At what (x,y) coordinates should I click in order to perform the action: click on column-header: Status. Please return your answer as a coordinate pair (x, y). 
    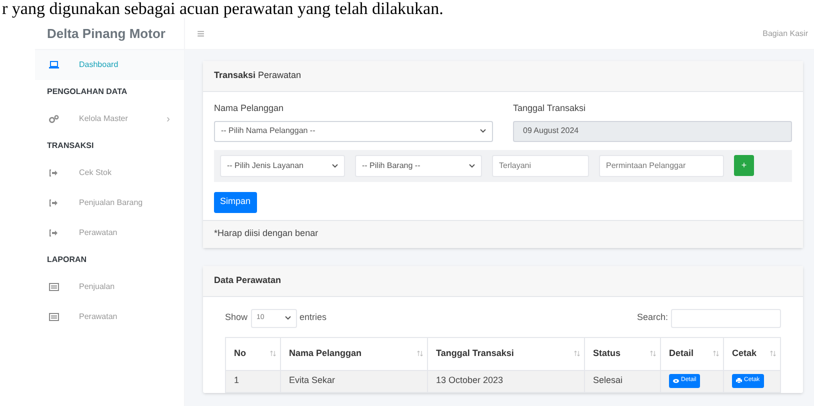
    Looking at the image, I should click on (622, 353).